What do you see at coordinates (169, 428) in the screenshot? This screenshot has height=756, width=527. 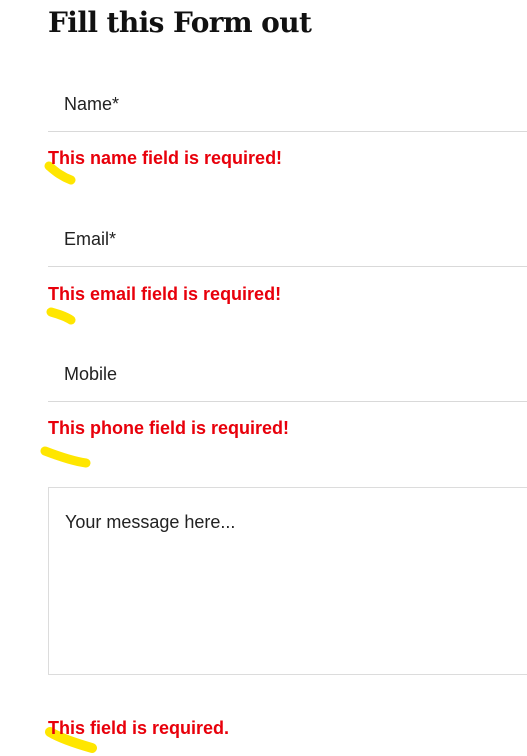 I see `phone-error-message: This phone field is required!` at bounding box center [169, 428].